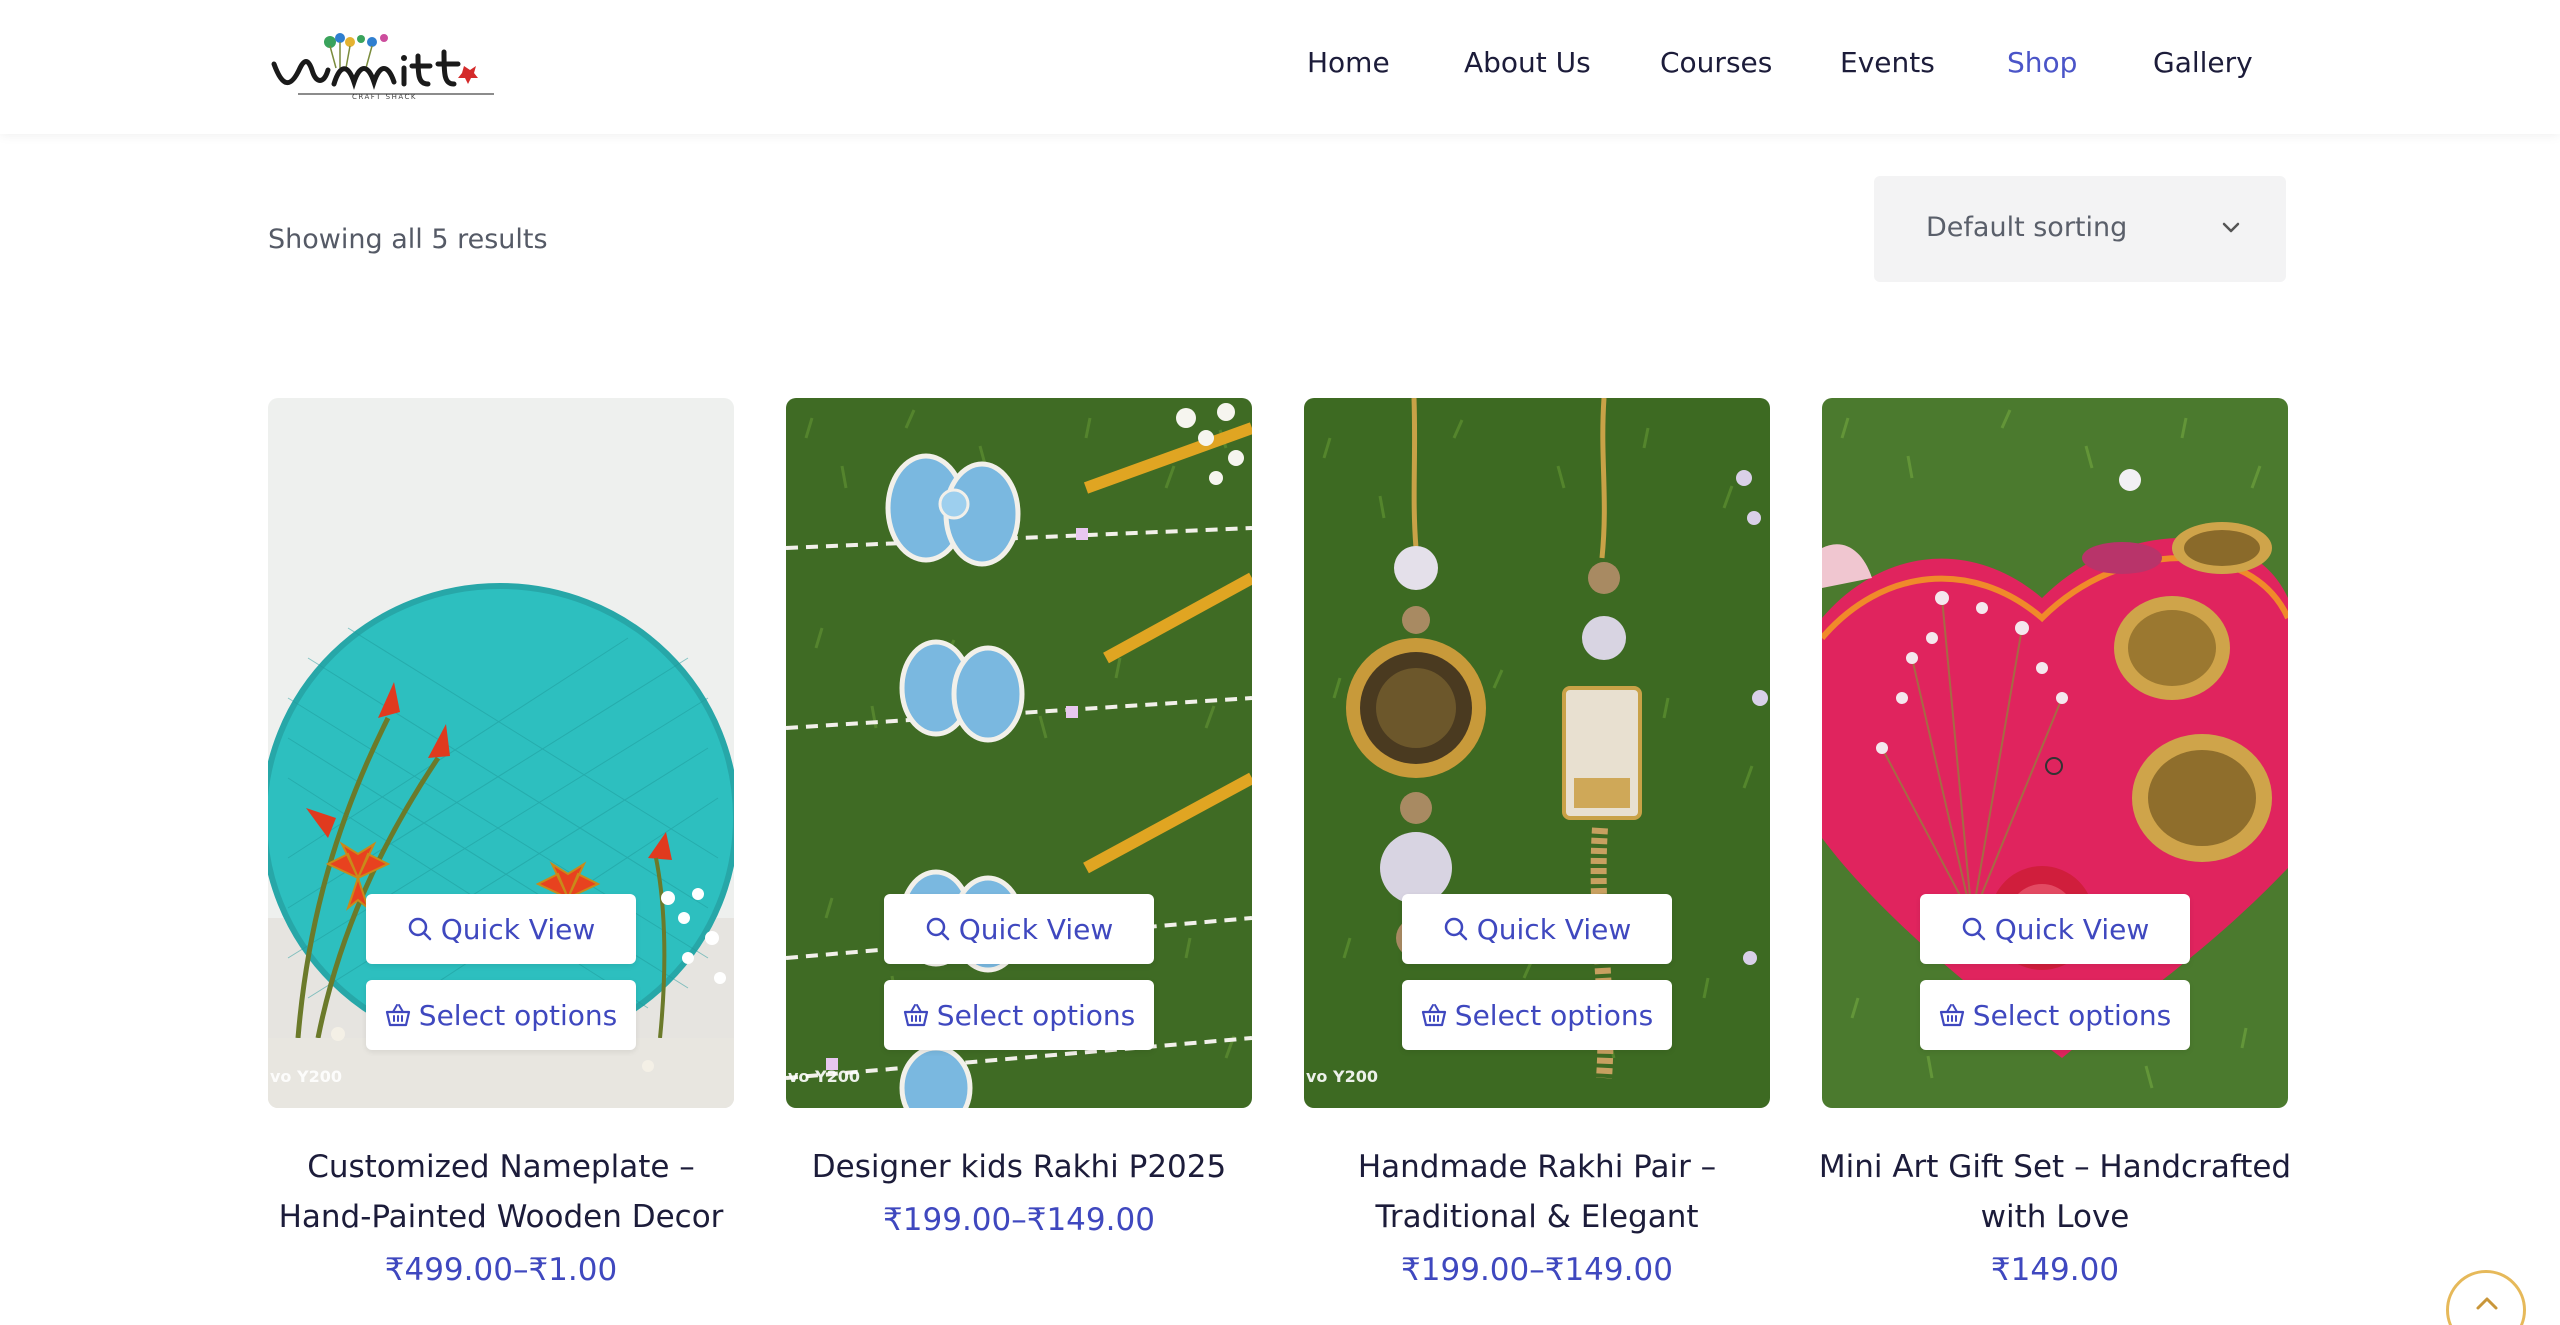  Describe the element at coordinates (2487, 1303) in the screenshot. I see `chevron-up-icon` at that location.